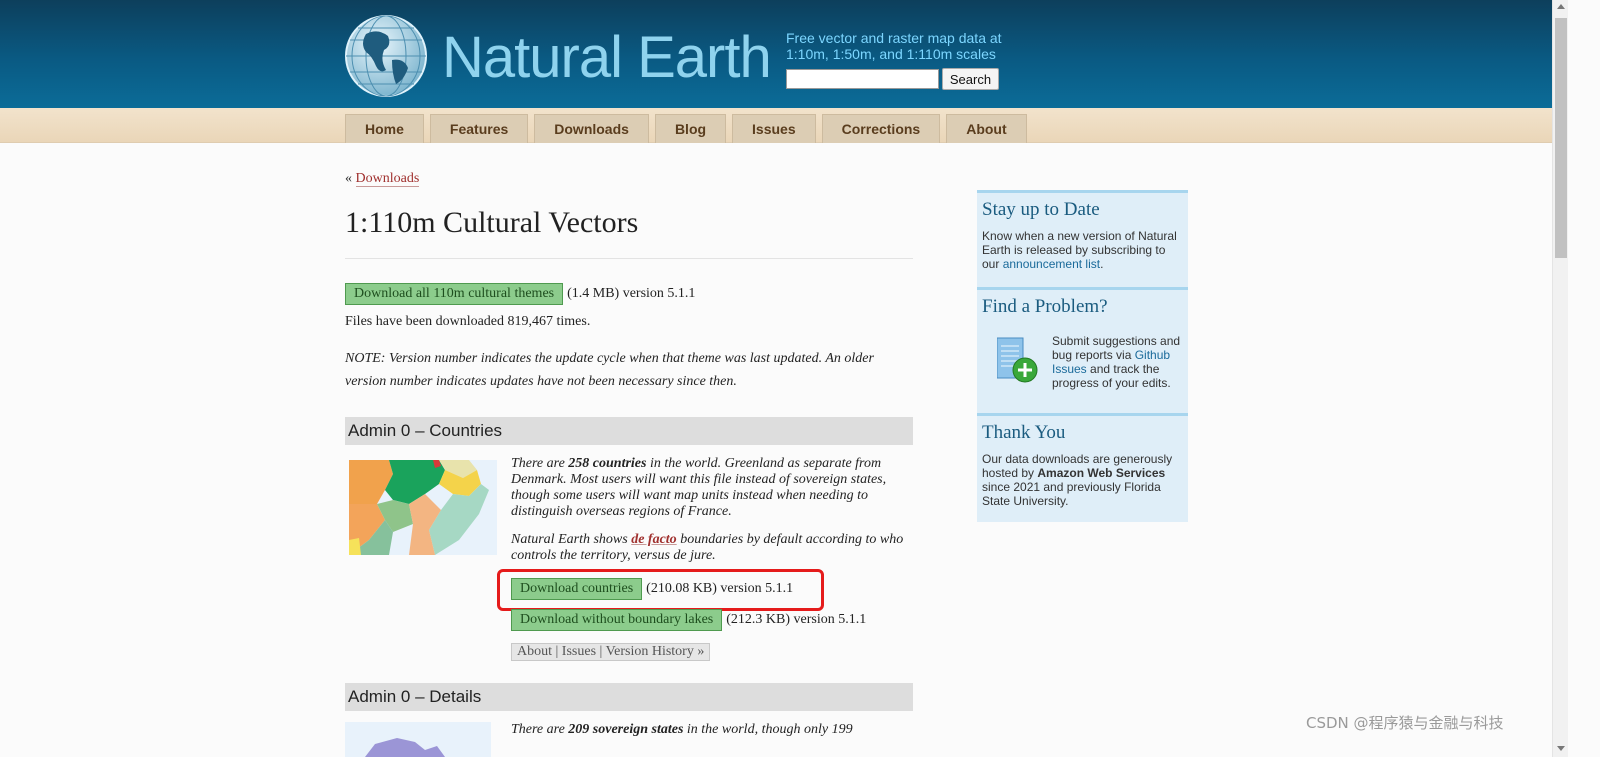 The width and height of the screenshot is (1600, 757). What do you see at coordinates (1024, 432) in the screenshot?
I see `sidebar-thanks-title: Thank You` at bounding box center [1024, 432].